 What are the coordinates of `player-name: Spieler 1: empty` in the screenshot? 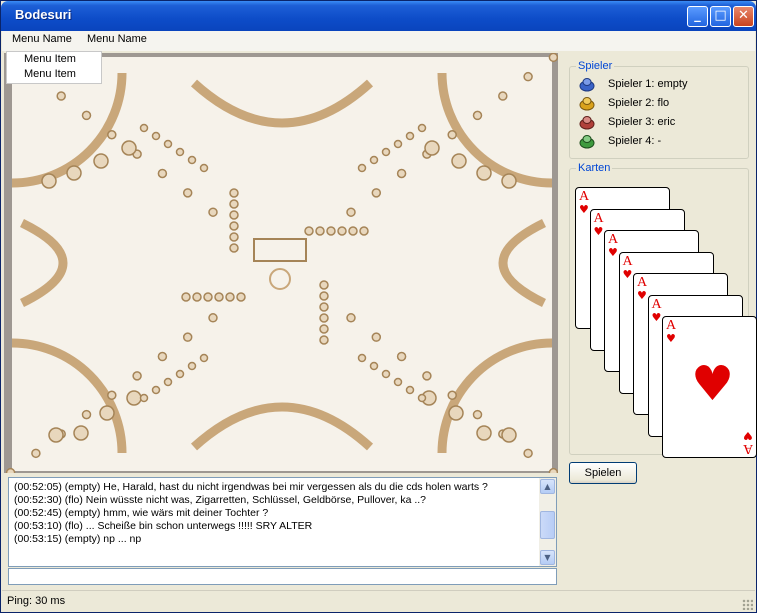 It's located at (648, 84).